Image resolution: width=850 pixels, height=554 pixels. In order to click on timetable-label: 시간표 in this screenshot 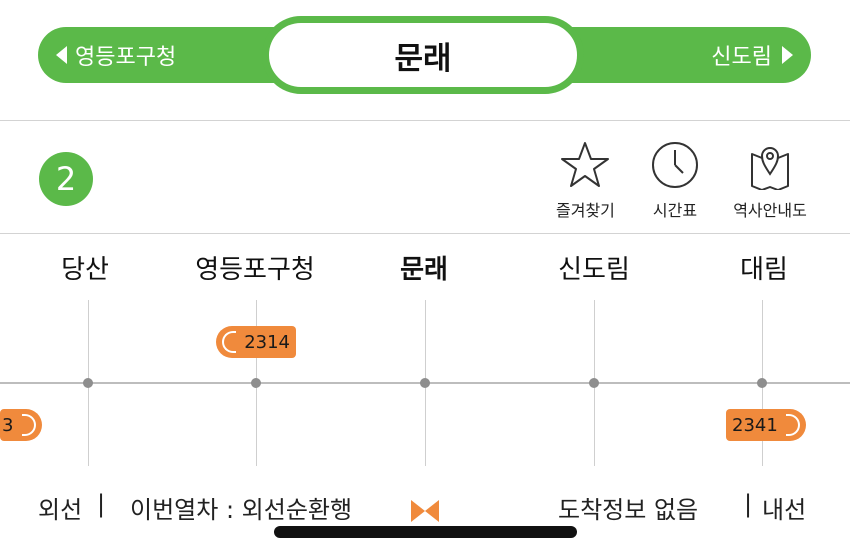, I will do `click(675, 210)`.